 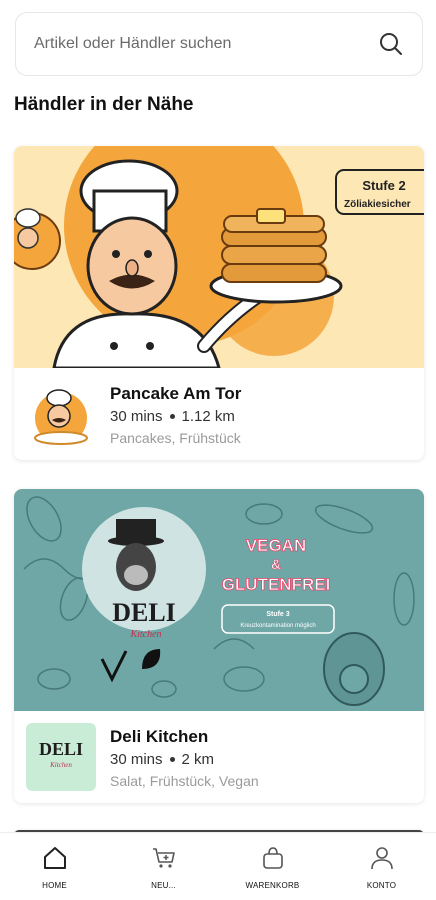 I want to click on merchant-tags: Salat, Frühstück, Vegan, so click(x=184, y=781).